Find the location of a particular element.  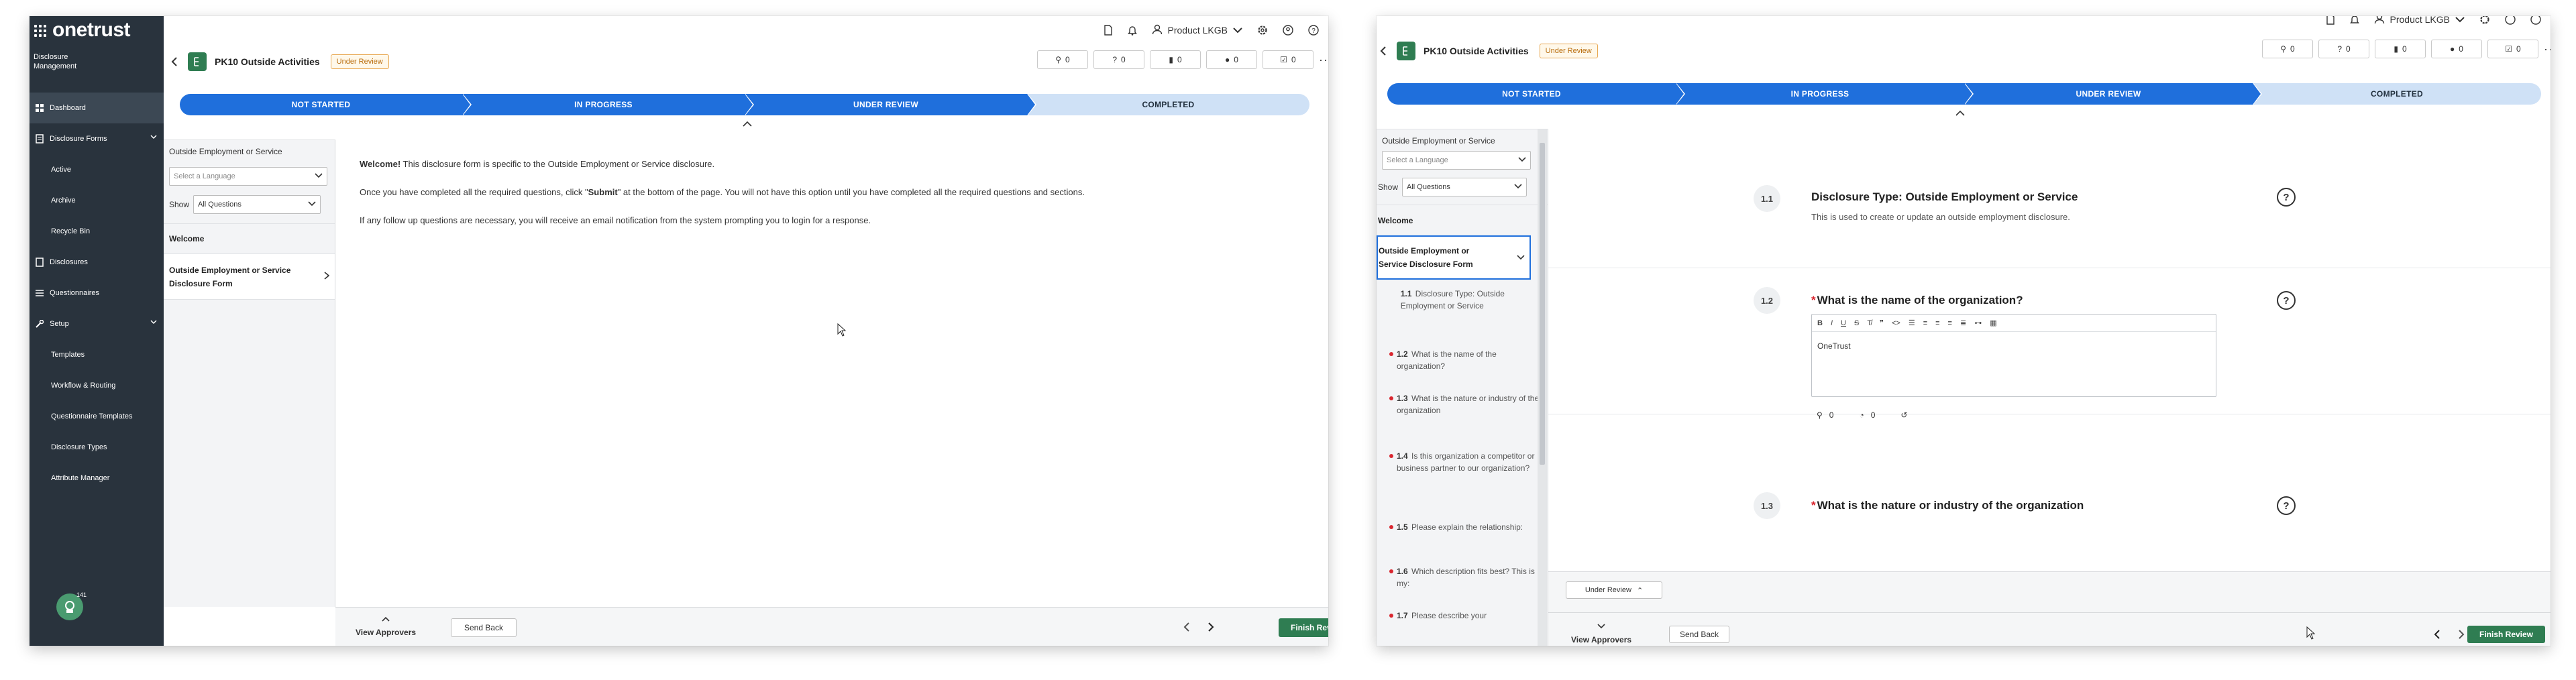

list-icon: ☰ is located at coordinates (1912, 323).